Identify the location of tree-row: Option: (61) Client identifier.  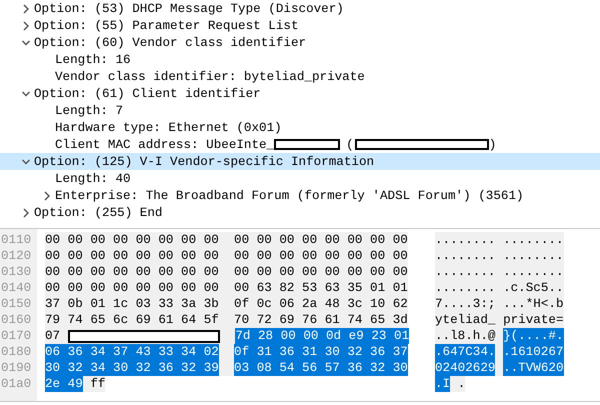
(300, 93).